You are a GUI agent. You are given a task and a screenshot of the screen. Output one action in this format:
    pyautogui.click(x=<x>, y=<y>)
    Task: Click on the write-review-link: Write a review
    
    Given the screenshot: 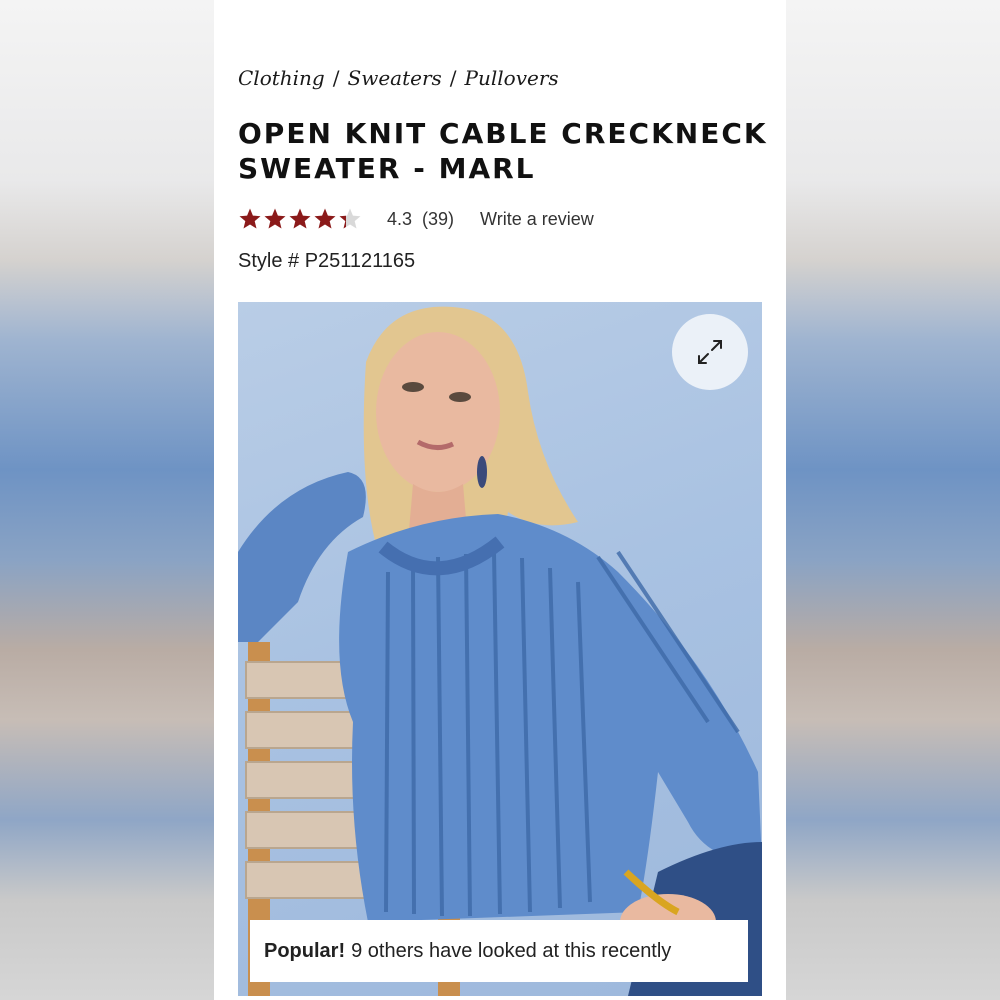 What is the action you would take?
    pyautogui.click(x=537, y=219)
    